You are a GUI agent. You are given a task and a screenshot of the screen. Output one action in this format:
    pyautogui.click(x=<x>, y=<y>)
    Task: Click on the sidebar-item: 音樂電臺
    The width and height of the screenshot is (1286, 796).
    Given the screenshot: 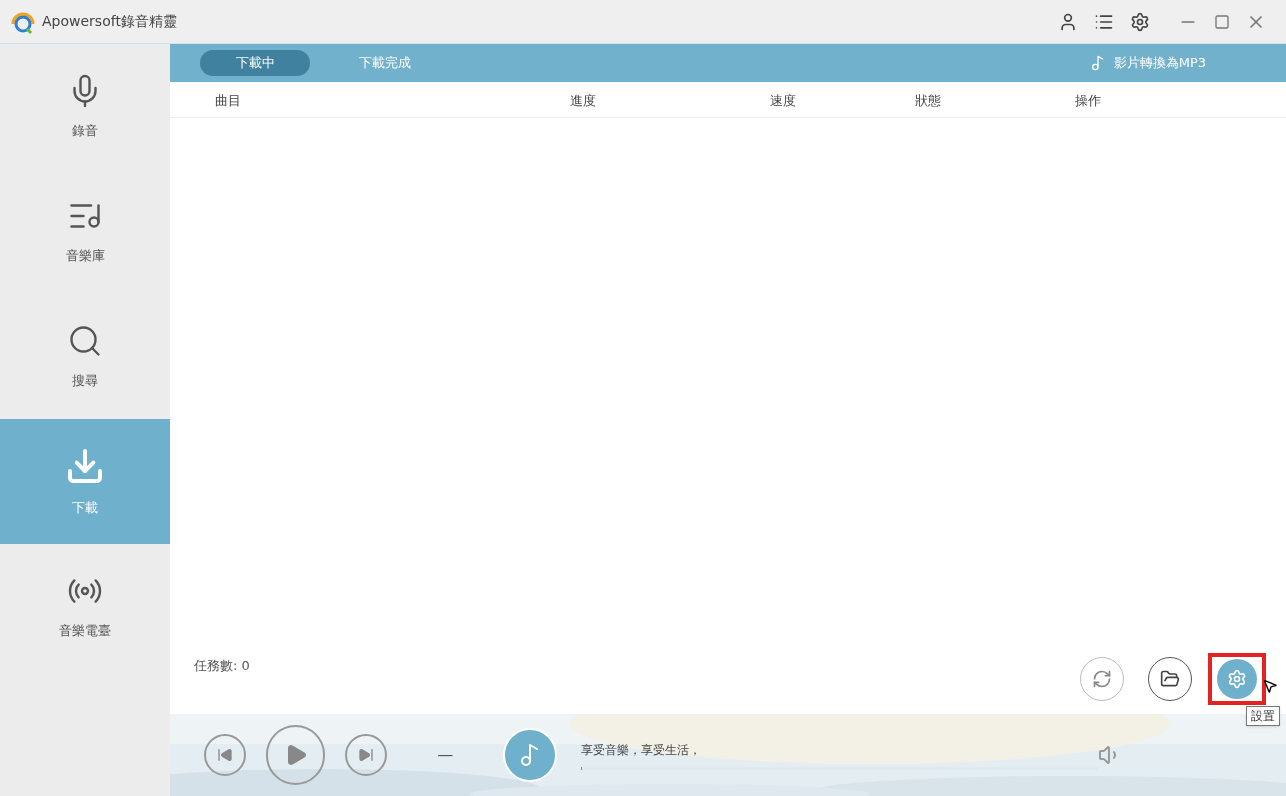 What is the action you would take?
    pyautogui.click(x=85, y=606)
    